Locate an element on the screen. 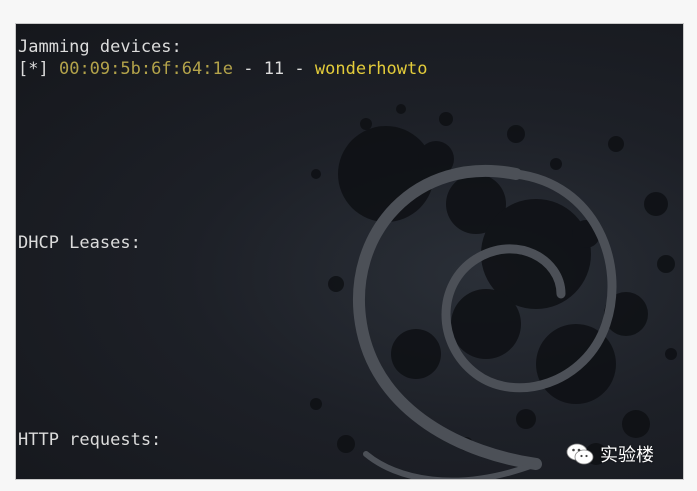  watermark: 实验楼 is located at coordinates (610, 454).